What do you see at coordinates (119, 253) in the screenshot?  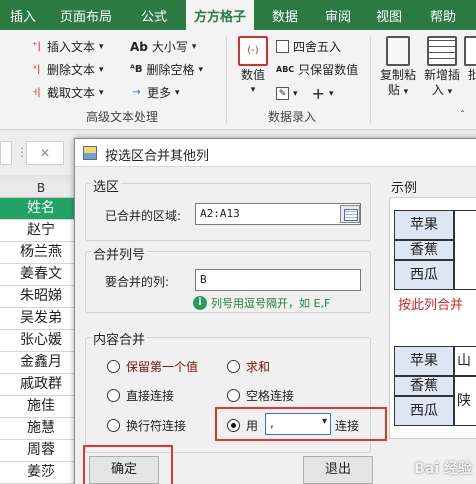 I see `merge-column-legend: 合并列号` at bounding box center [119, 253].